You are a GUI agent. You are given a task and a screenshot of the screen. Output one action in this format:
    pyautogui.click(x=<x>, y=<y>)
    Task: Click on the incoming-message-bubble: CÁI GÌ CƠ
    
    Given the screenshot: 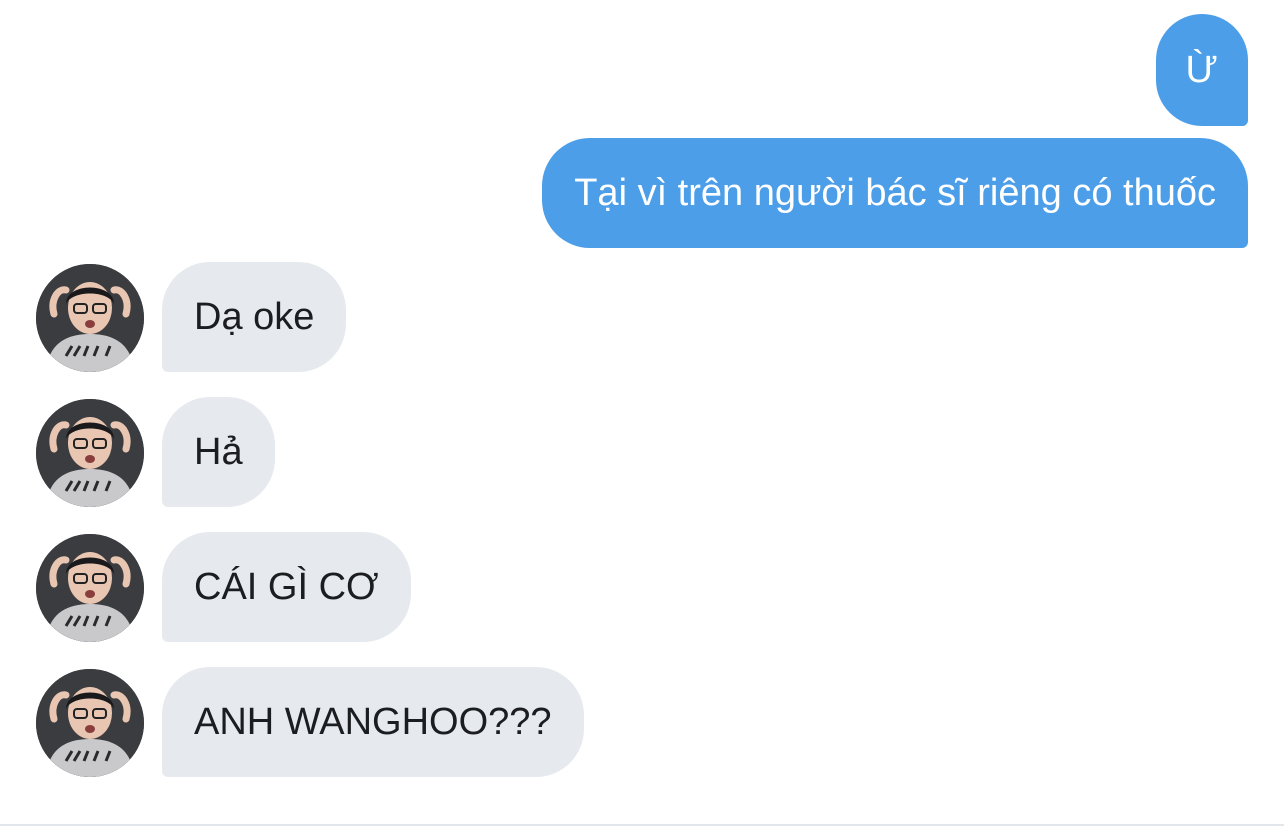 What is the action you would take?
    pyautogui.click(x=286, y=587)
    